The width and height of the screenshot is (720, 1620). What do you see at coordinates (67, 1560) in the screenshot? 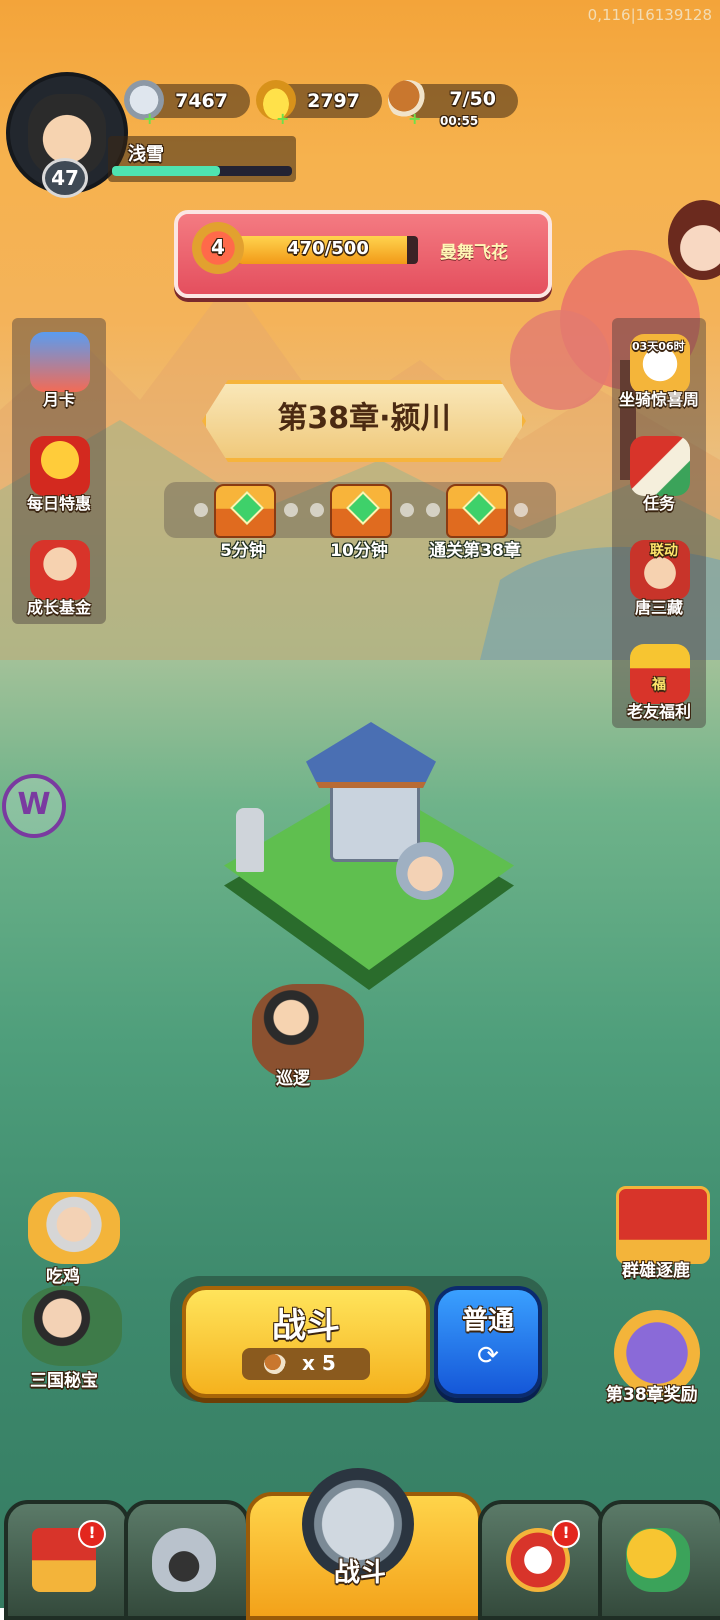
I see `nav-tab-city` at bounding box center [67, 1560].